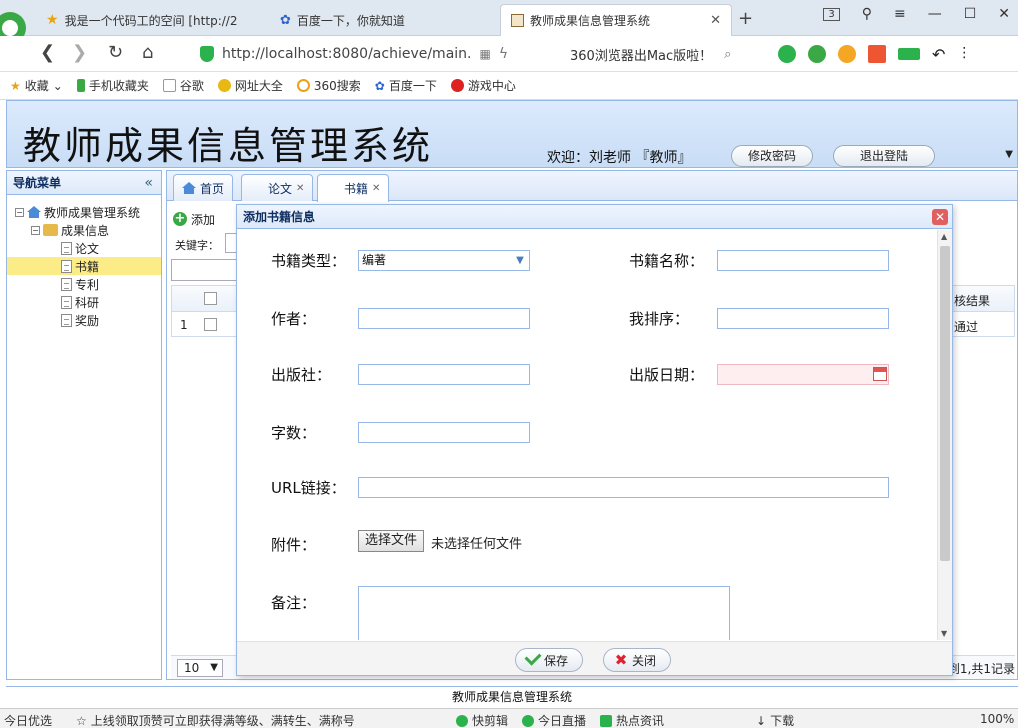 This screenshot has width=1018, height=728. Describe the element at coordinates (80, 85) in the screenshot. I see `phone-icon` at that location.